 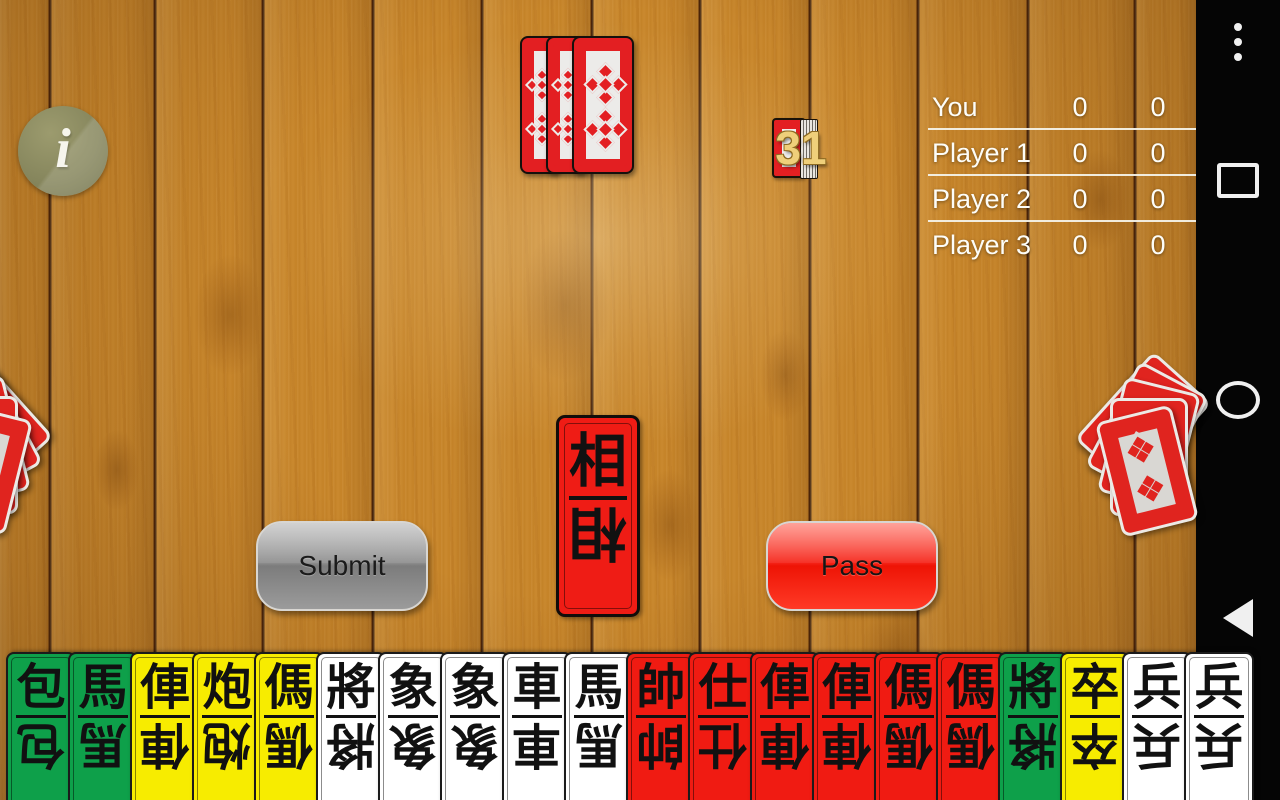 What do you see at coordinates (1095, 687) in the screenshot?
I see `hand-card-glyph: 卒` at bounding box center [1095, 687].